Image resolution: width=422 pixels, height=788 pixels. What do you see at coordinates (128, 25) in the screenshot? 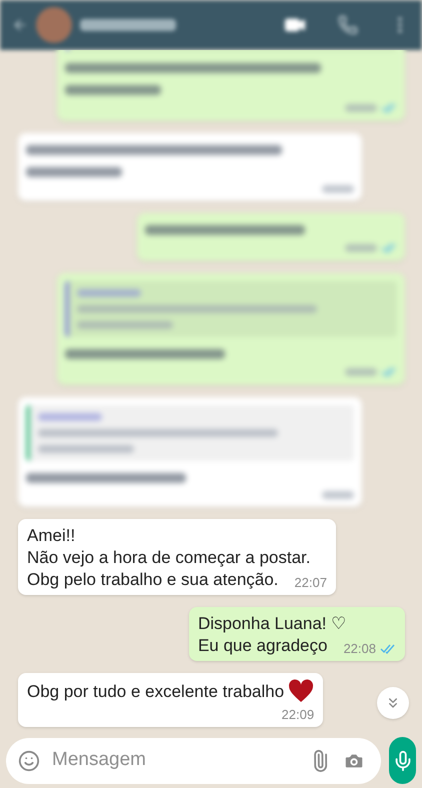
I see `blurred-contact-name` at bounding box center [128, 25].